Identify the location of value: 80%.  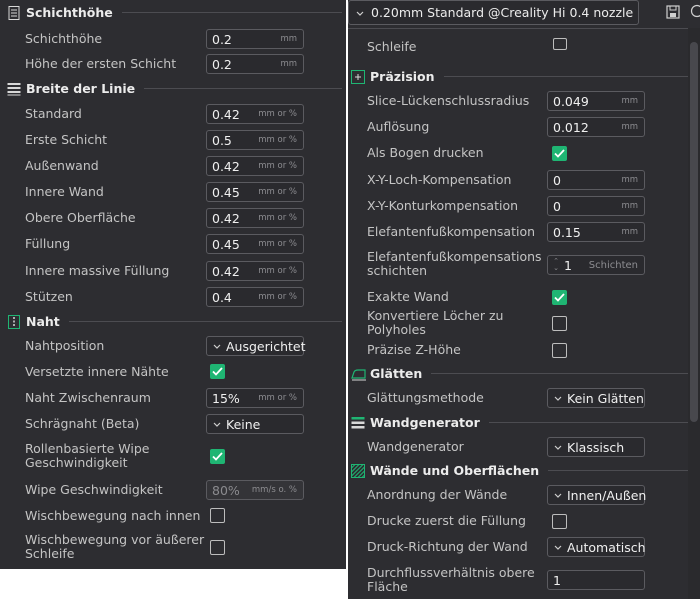
(229, 490).